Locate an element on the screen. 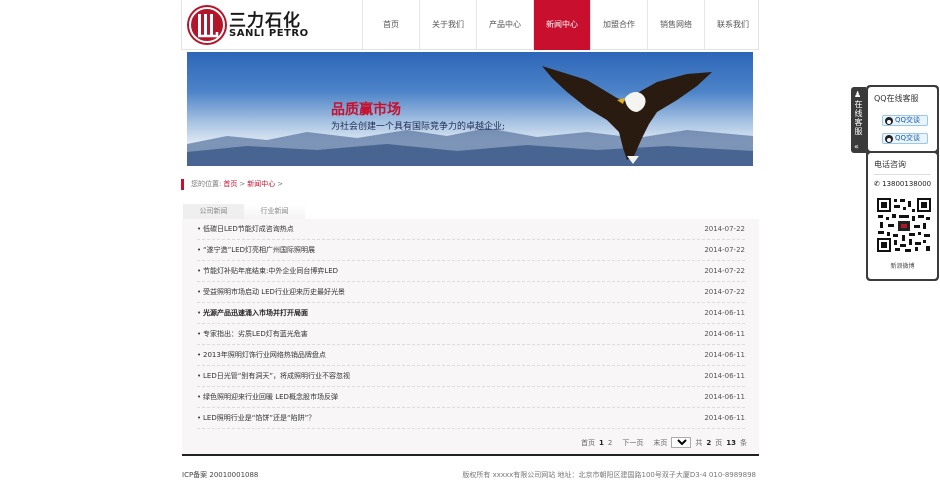 The width and height of the screenshot is (940, 489). qr-caption: 新浪微博 is located at coordinates (902, 266).